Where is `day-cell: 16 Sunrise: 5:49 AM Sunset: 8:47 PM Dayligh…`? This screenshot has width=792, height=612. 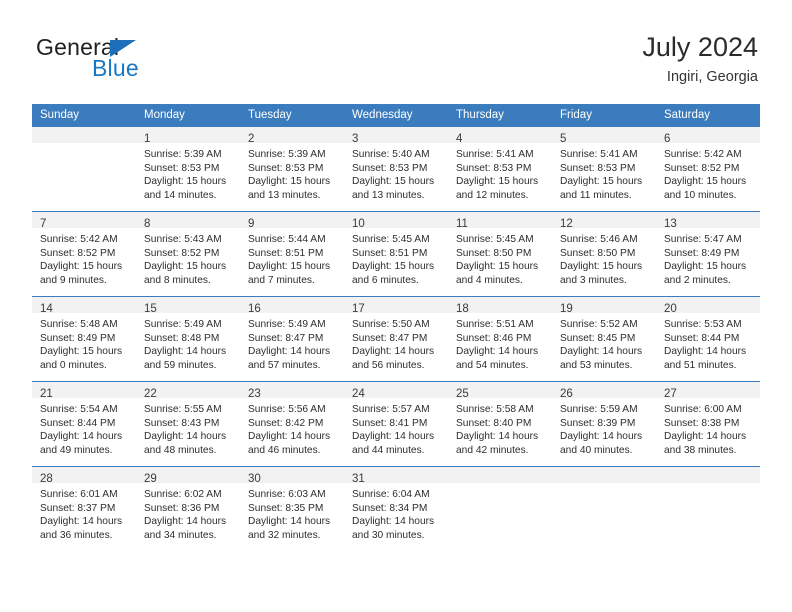
day-cell: 16 Sunrise: 5:49 AM Sunset: 8:47 PM Dayligh… is located at coordinates (292, 339).